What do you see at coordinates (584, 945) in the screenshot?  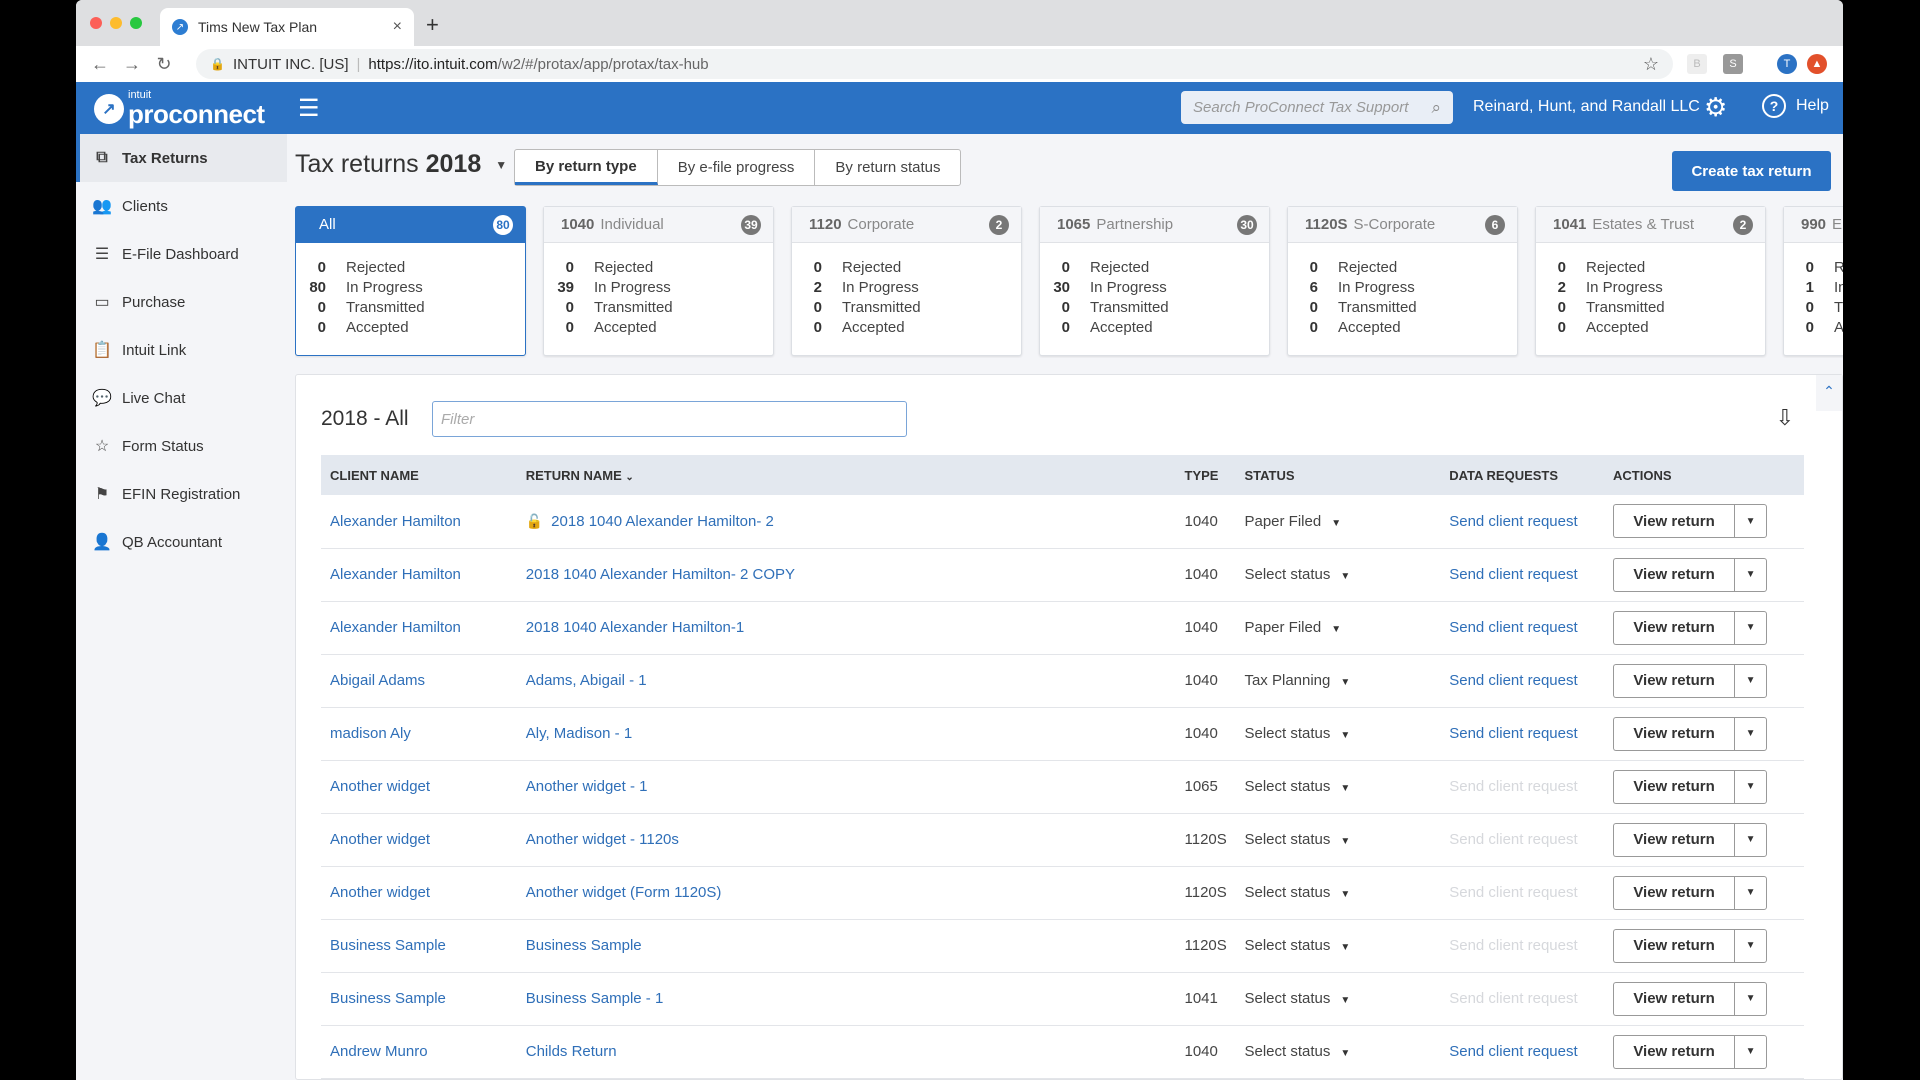 I see `return-name-link: Business Sample` at bounding box center [584, 945].